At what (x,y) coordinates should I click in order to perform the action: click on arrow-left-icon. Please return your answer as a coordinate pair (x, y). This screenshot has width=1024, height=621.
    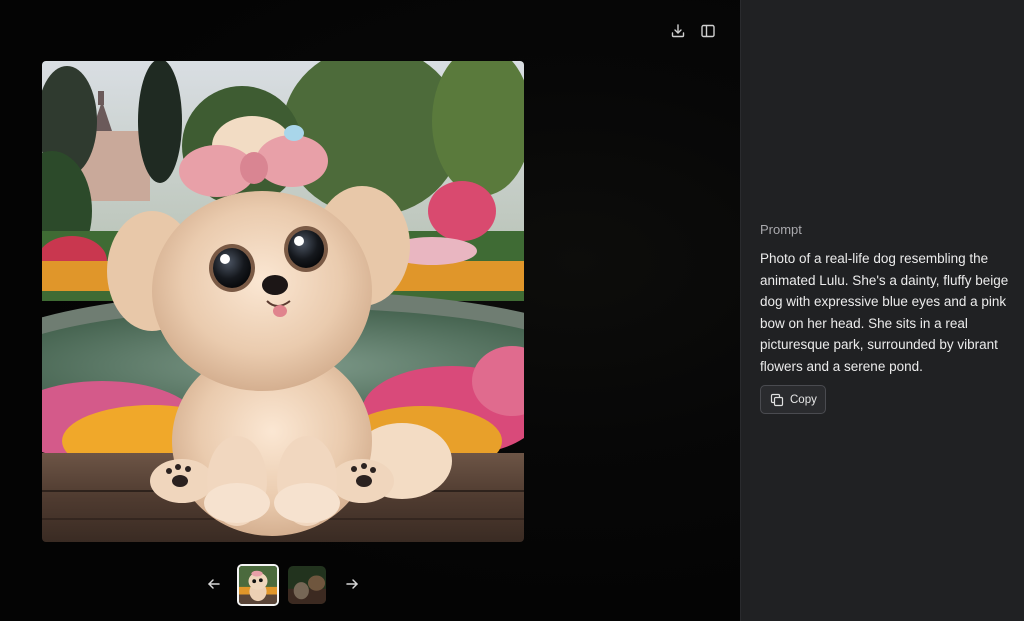
    Looking at the image, I should click on (214, 584).